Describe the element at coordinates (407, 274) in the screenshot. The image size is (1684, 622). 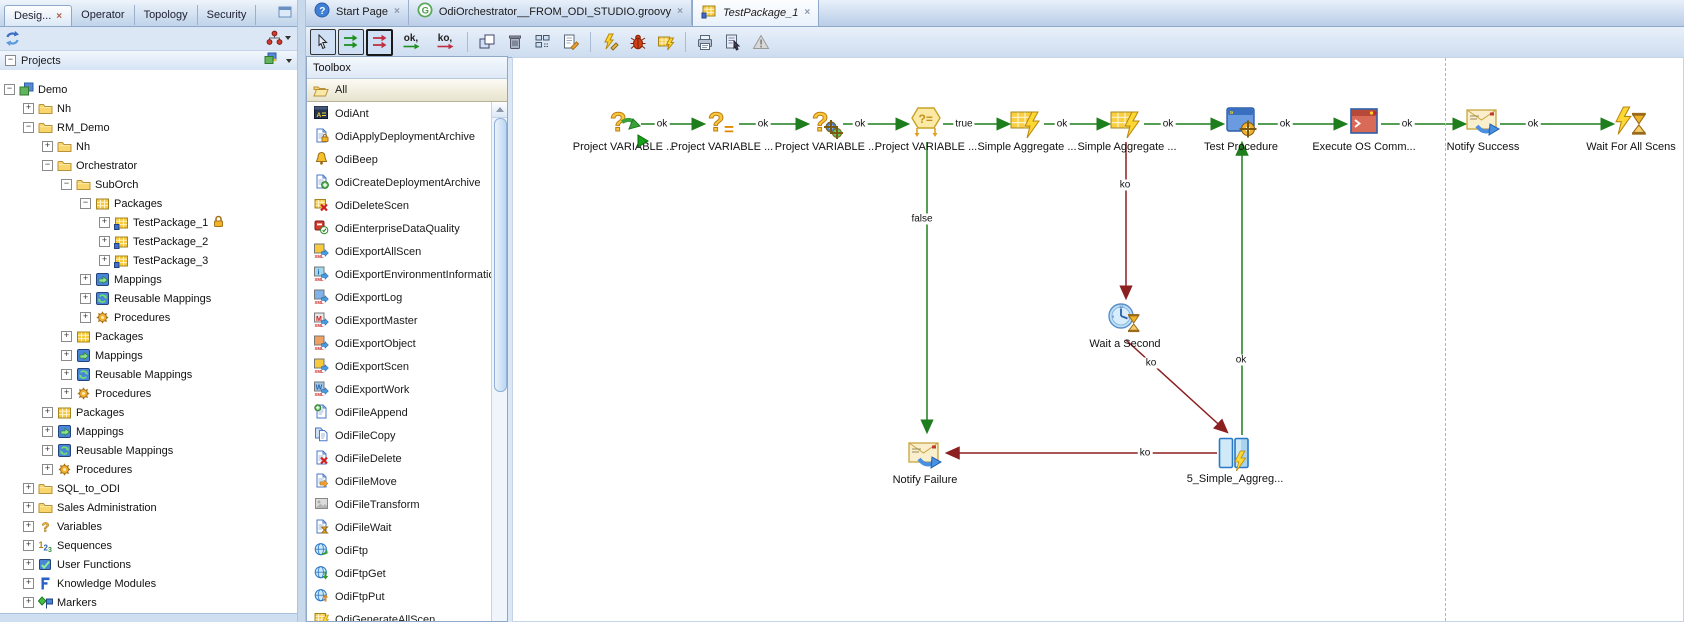
I see `toolbox-item-odiexportenvironmentinformation: XML i OdiExportEnvironmentInformation` at that location.